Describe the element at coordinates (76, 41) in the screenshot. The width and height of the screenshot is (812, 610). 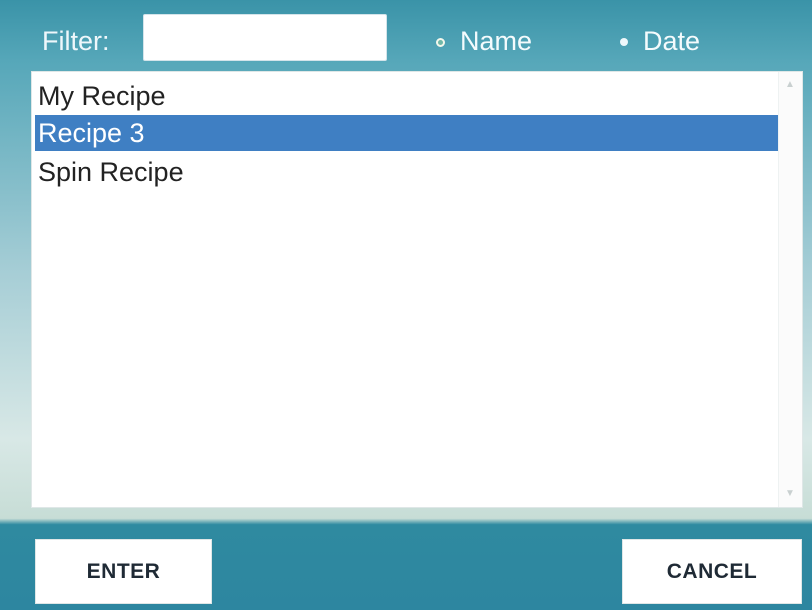
I see `filter-label: Filter:` at that location.